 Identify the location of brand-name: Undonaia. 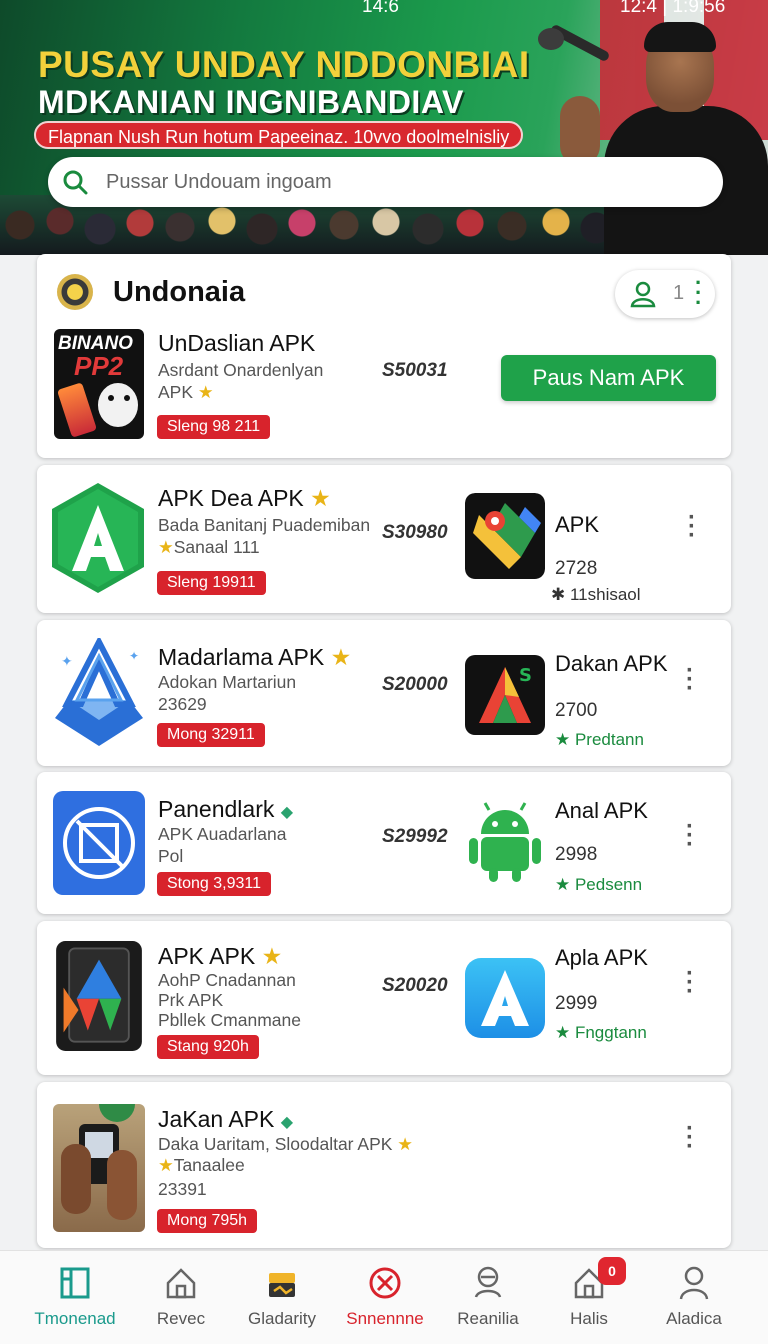
(179, 292).